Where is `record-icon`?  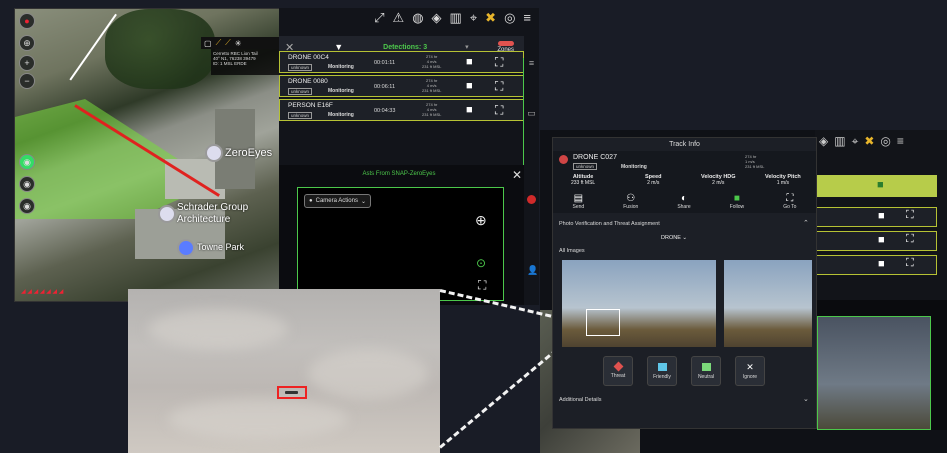 record-icon is located at coordinates (531, 199).